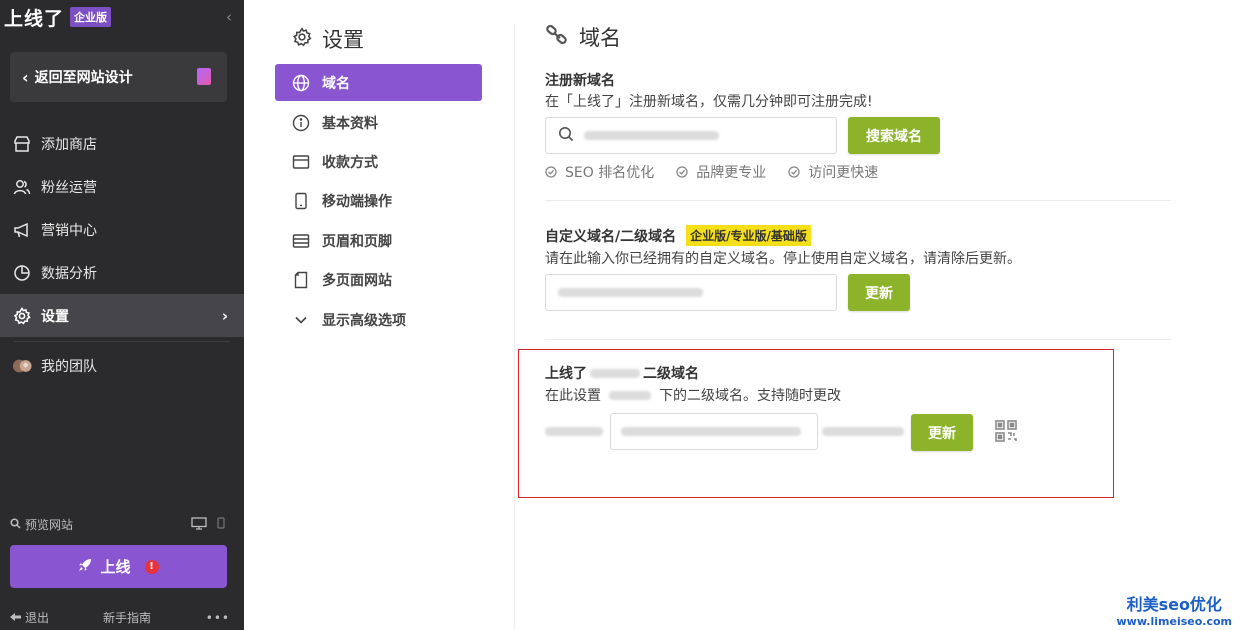 This screenshot has width=1240, height=630. I want to click on link-icon, so click(557, 37).